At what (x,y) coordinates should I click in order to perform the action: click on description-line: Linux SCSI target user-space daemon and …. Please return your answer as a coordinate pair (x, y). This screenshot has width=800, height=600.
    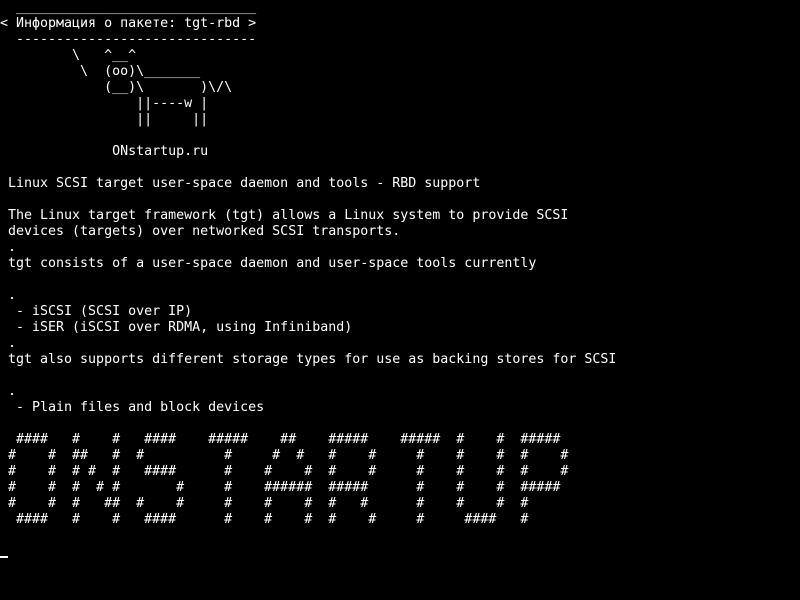
    Looking at the image, I should click on (244, 183).